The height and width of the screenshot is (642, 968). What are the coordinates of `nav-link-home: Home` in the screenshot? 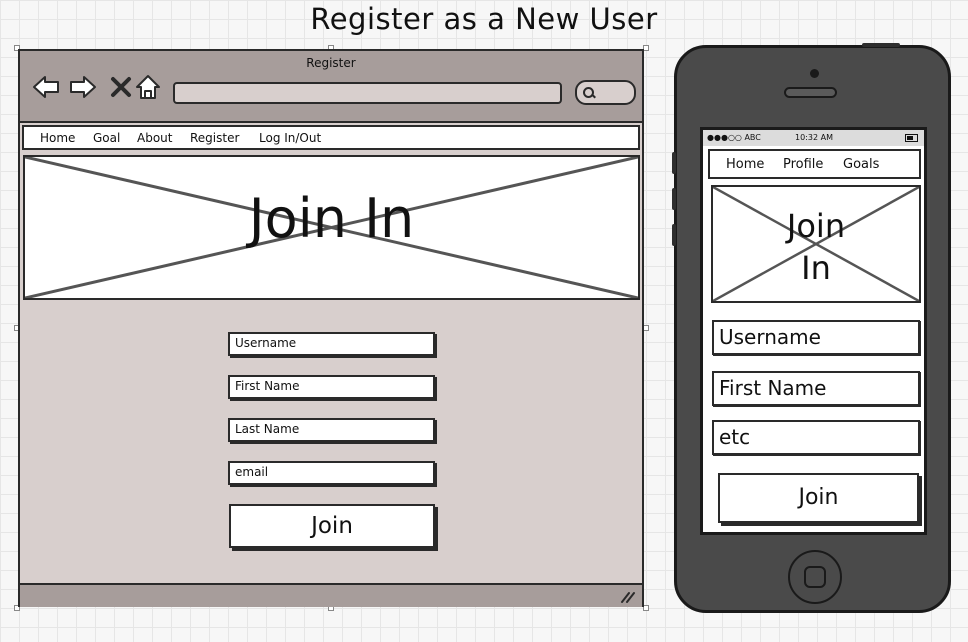 It's located at (57, 138).